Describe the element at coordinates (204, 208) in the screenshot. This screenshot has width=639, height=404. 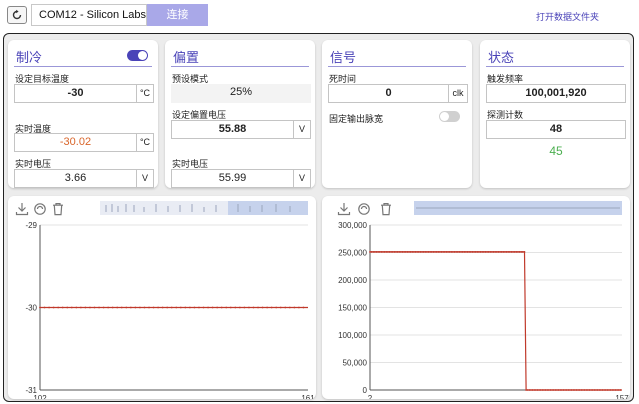
I see `left-plot-zoom-slider` at that location.